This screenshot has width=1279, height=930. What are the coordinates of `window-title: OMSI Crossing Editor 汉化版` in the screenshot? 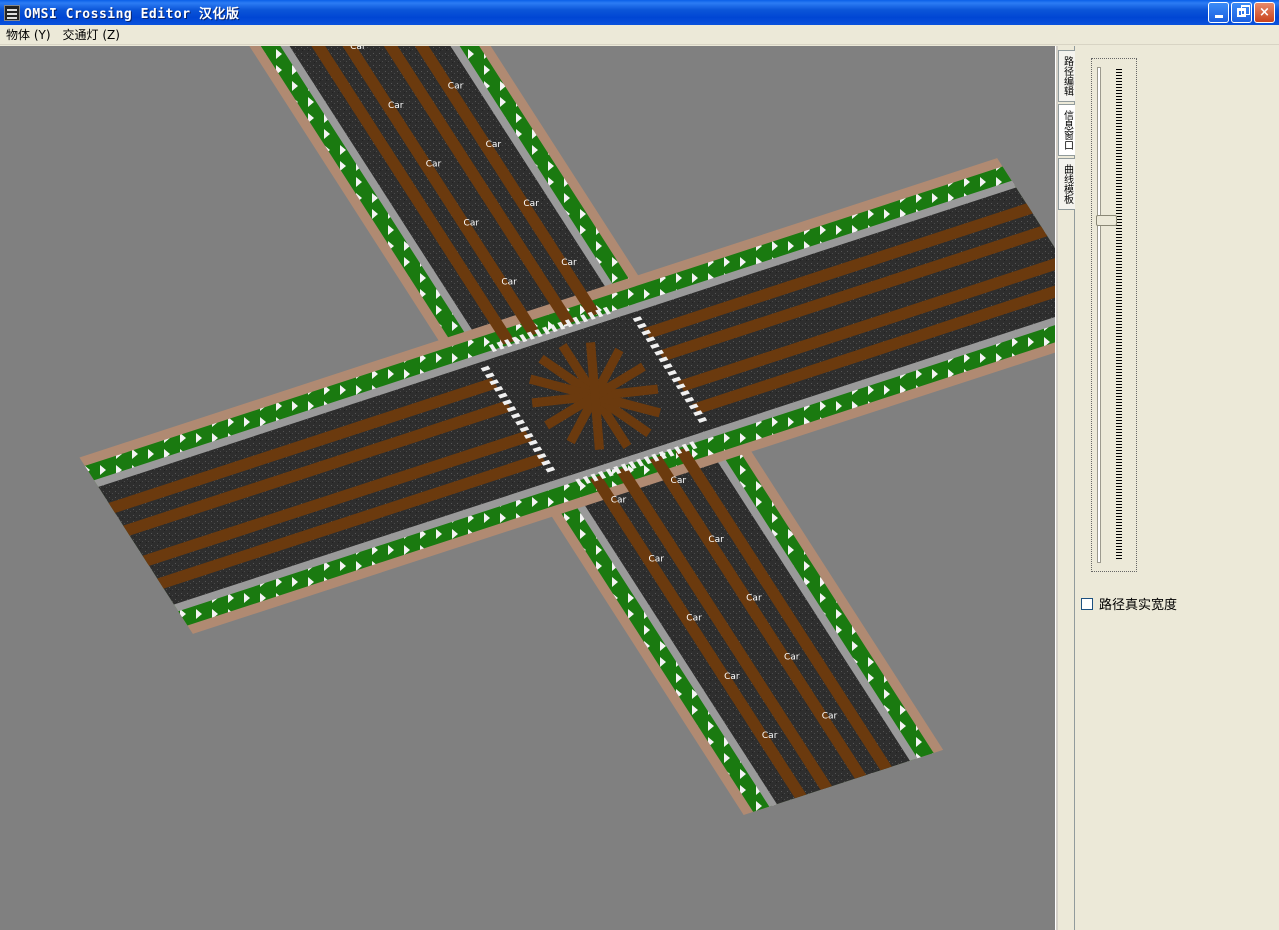 It's located at (132, 14).